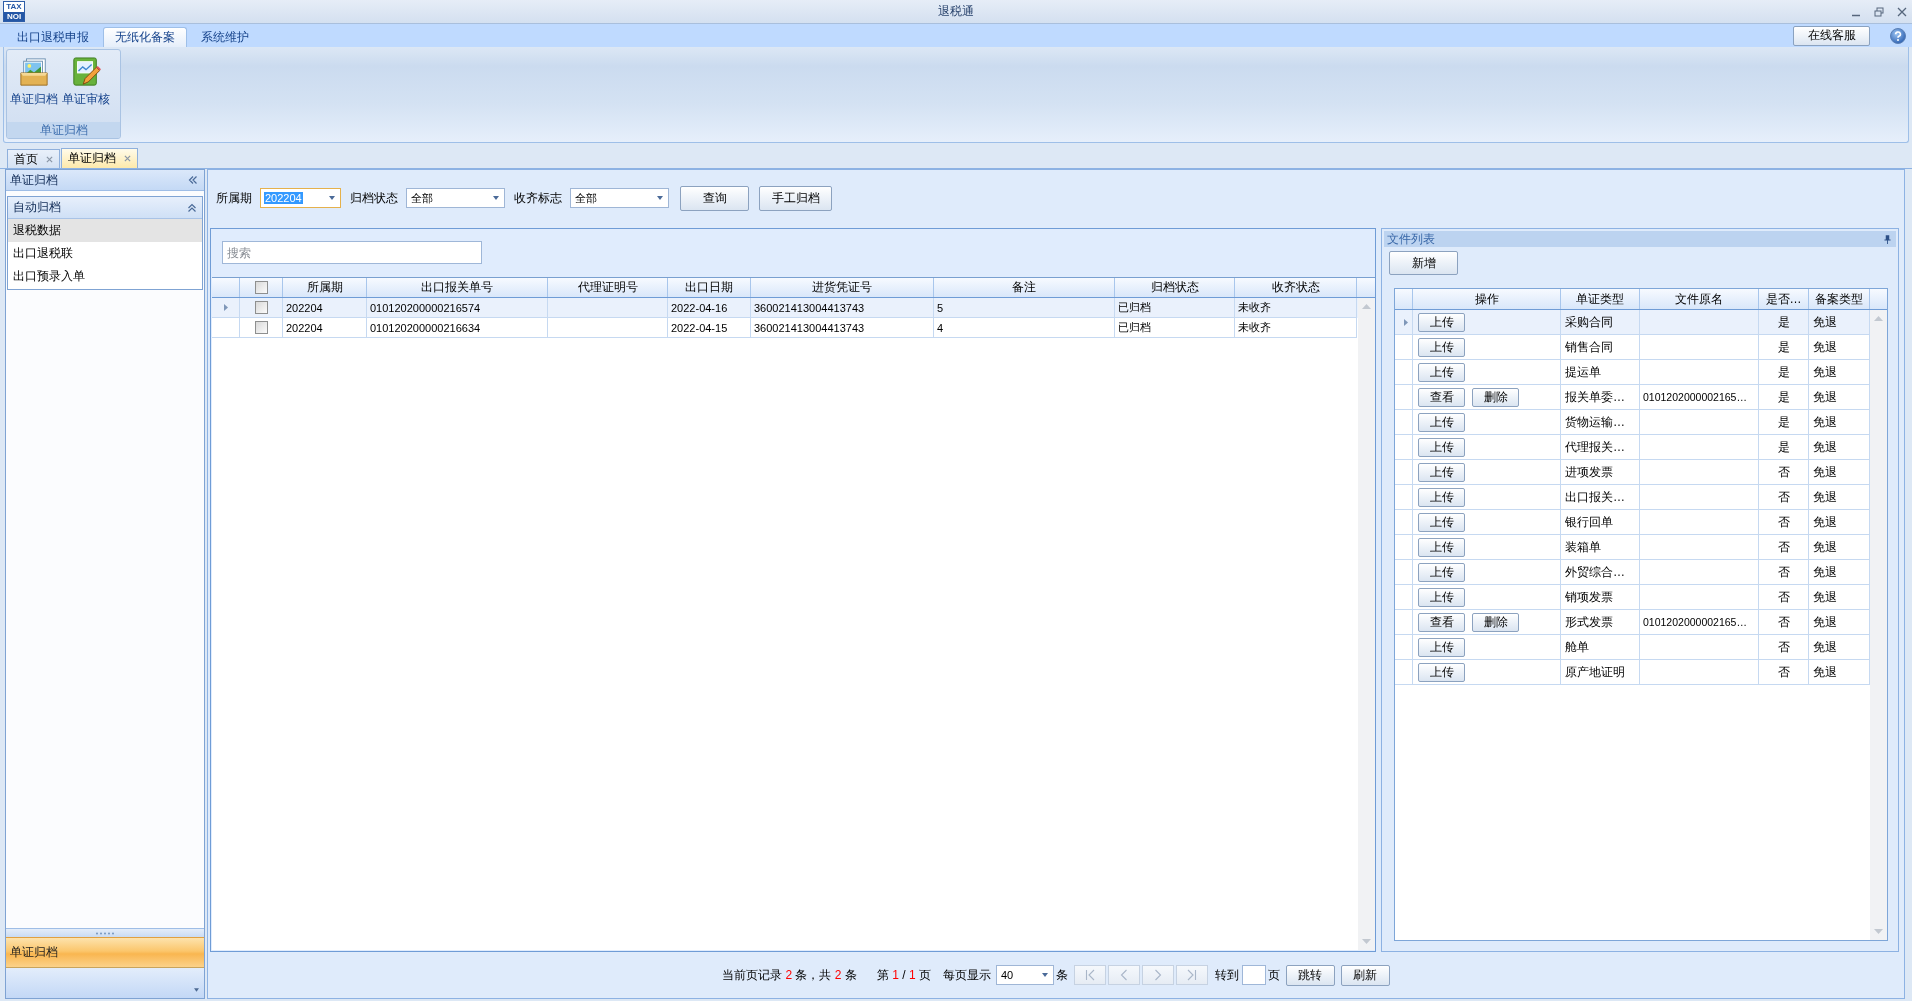  Describe the element at coordinates (1699, 299) in the screenshot. I see `column-header: 文件原名` at that location.